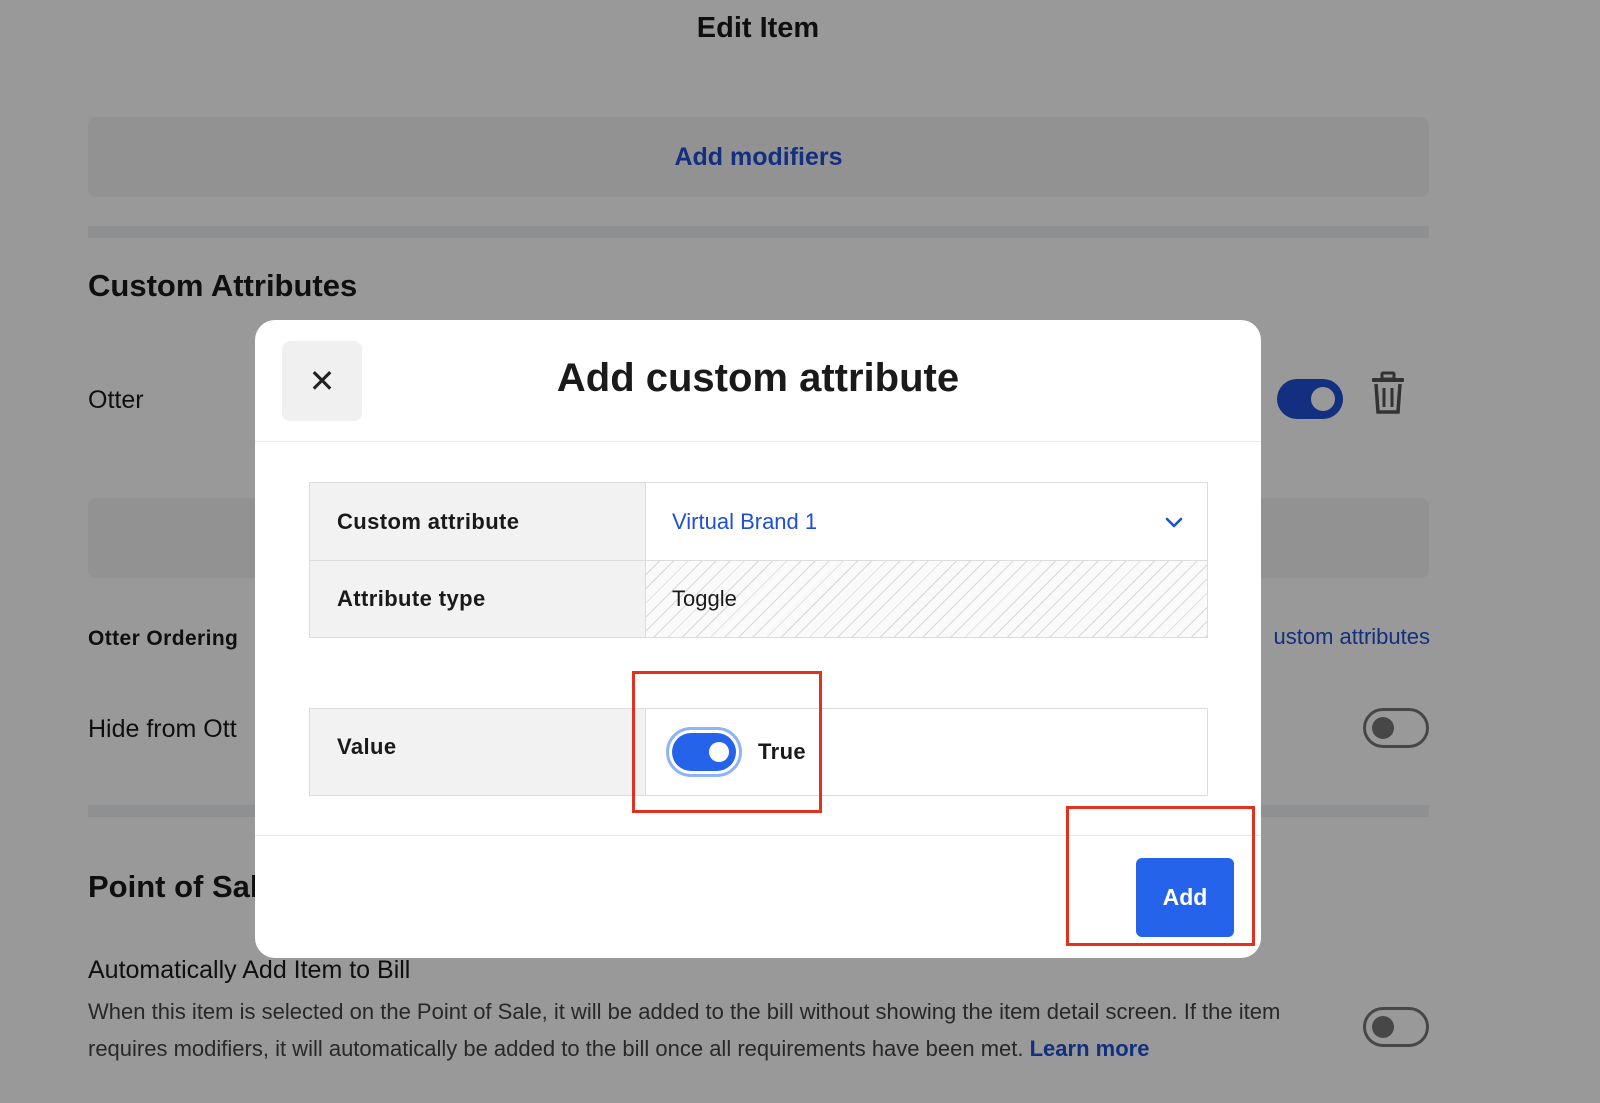 Image resolution: width=1600 pixels, height=1103 pixels. I want to click on custom-attribute-row: Custom attribute Virtual Brand 1, so click(758, 521).